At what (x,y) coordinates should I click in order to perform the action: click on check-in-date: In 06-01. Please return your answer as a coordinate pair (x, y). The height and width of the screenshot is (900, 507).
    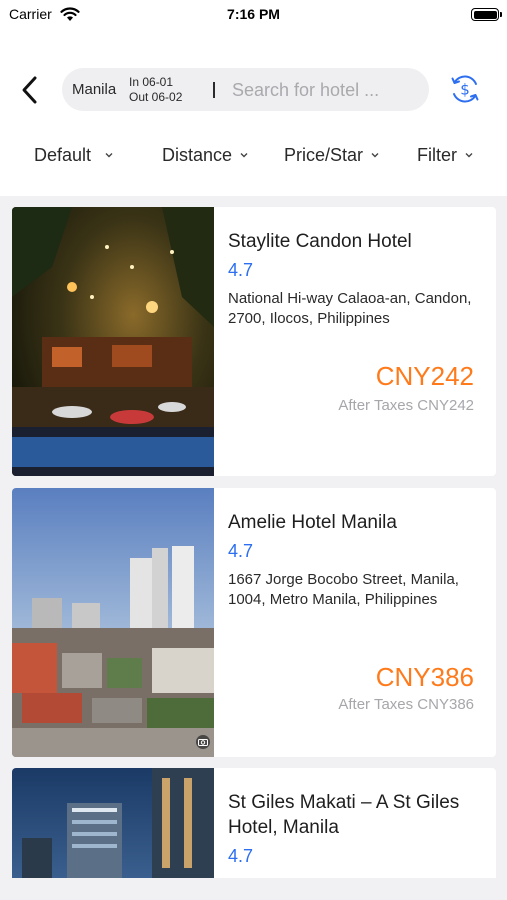
    Looking at the image, I should click on (151, 82).